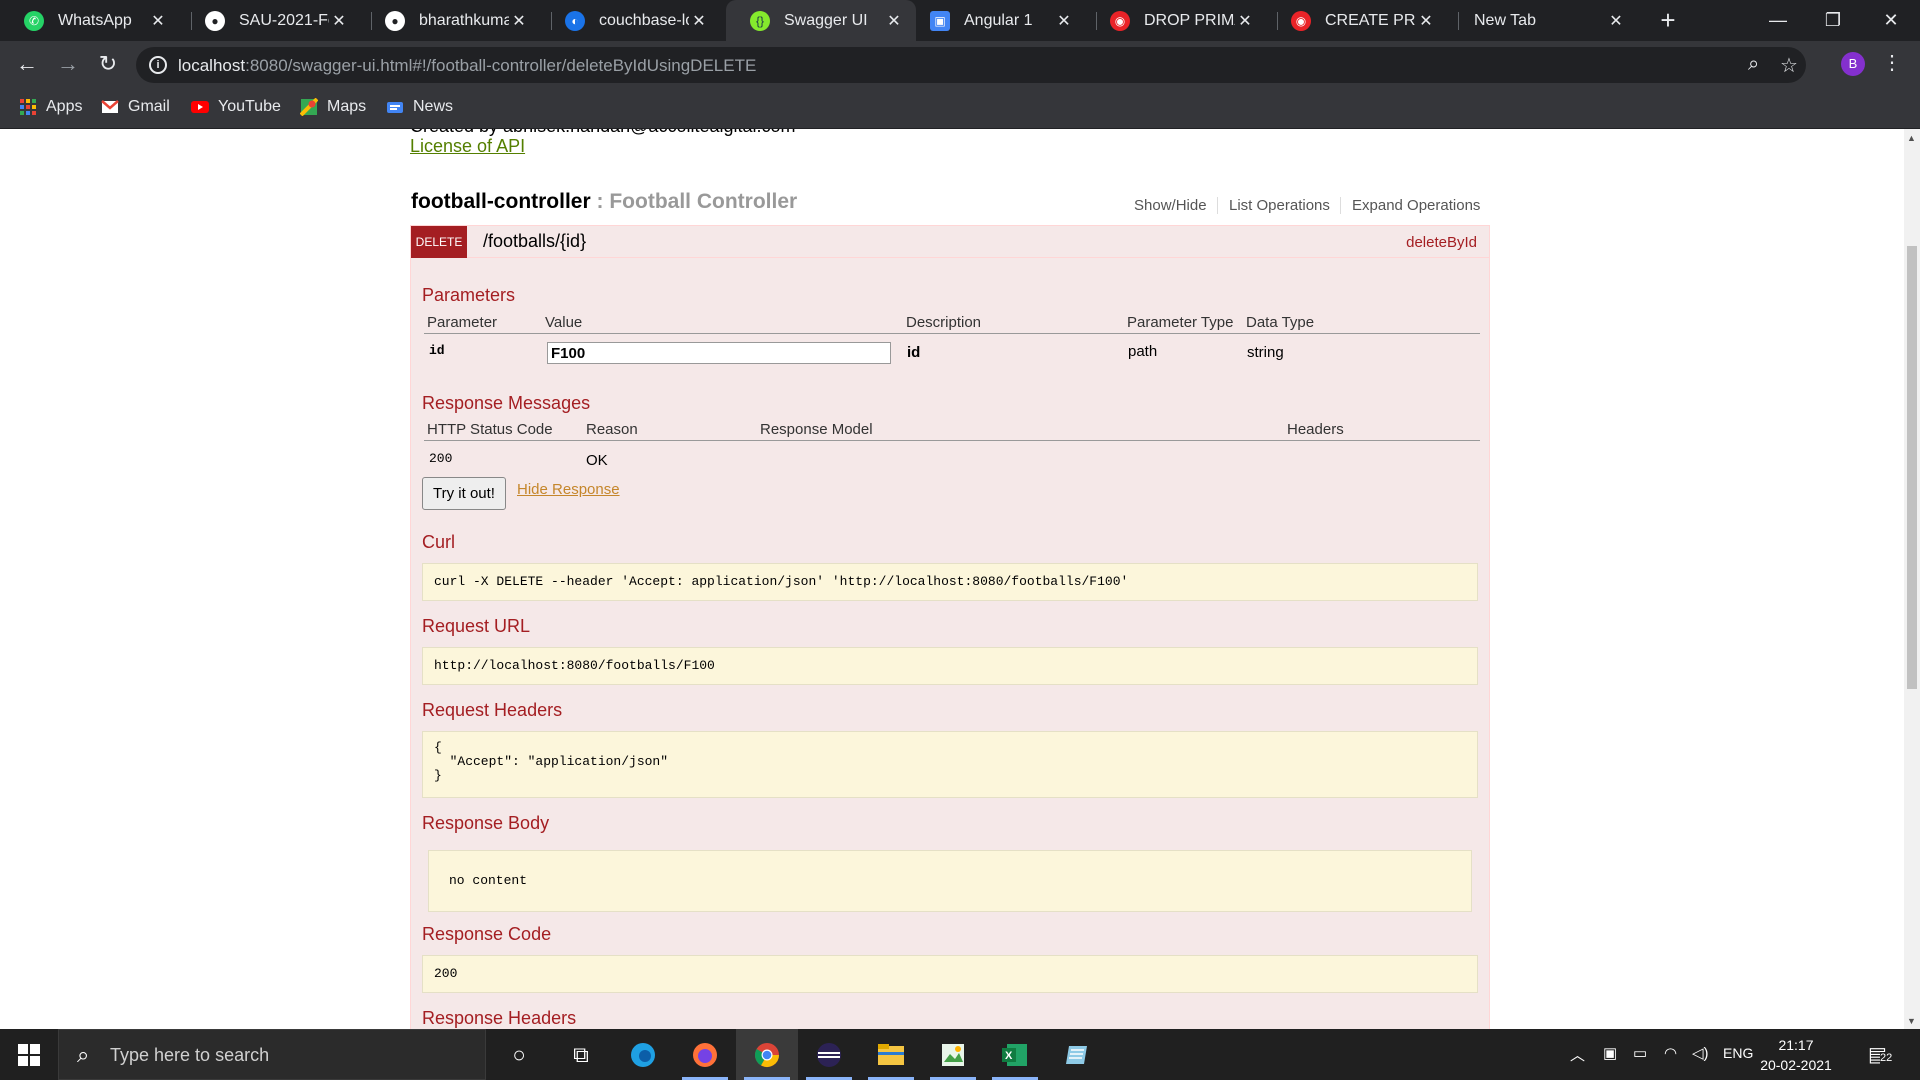 This screenshot has width=1920, height=1080. I want to click on controller-description: Football Controller, so click(703, 201).